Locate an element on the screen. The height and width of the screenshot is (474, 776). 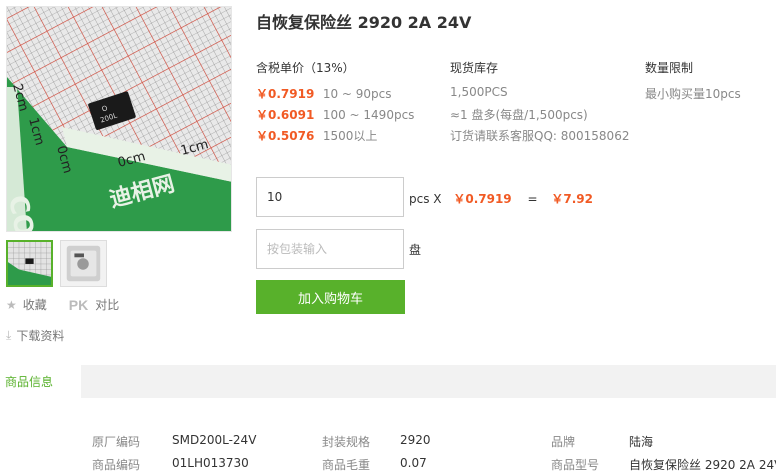
tier-price: ￥0.6091 is located at coordinates (285, 115).